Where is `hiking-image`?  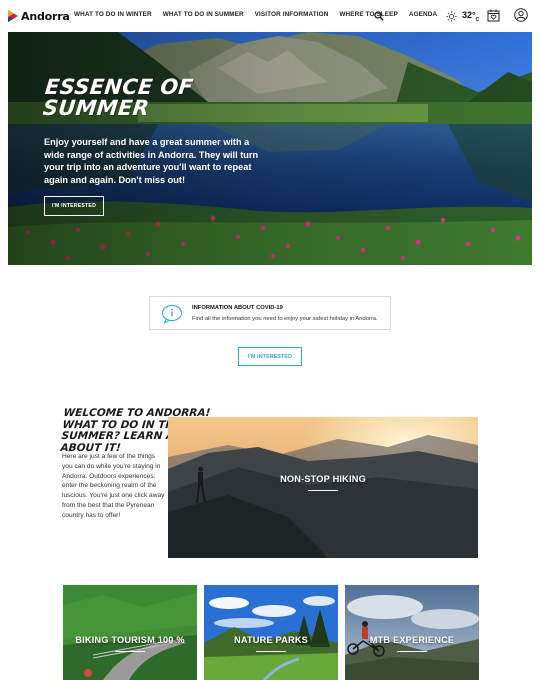 hiking-image is located at coordinates (323, 487).